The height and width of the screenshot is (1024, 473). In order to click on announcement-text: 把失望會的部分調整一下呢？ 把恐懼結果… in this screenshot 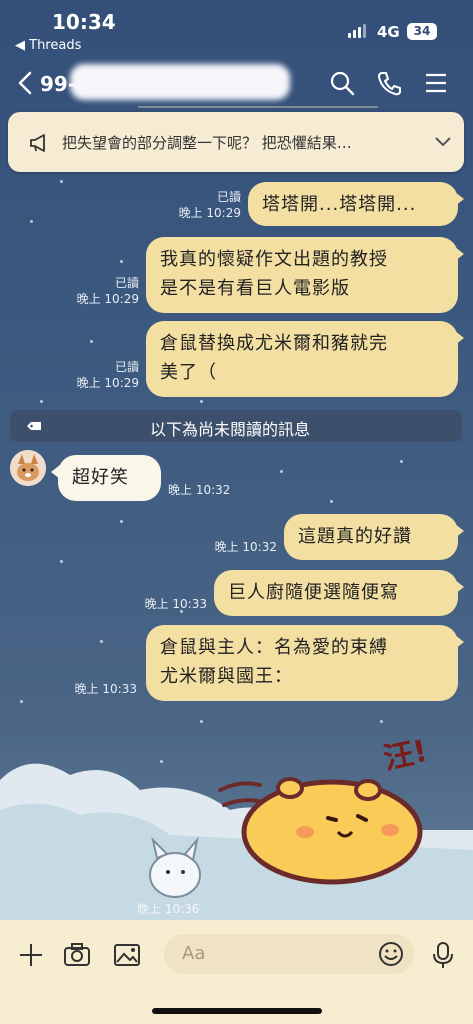, I will do `click(207, 143)`.